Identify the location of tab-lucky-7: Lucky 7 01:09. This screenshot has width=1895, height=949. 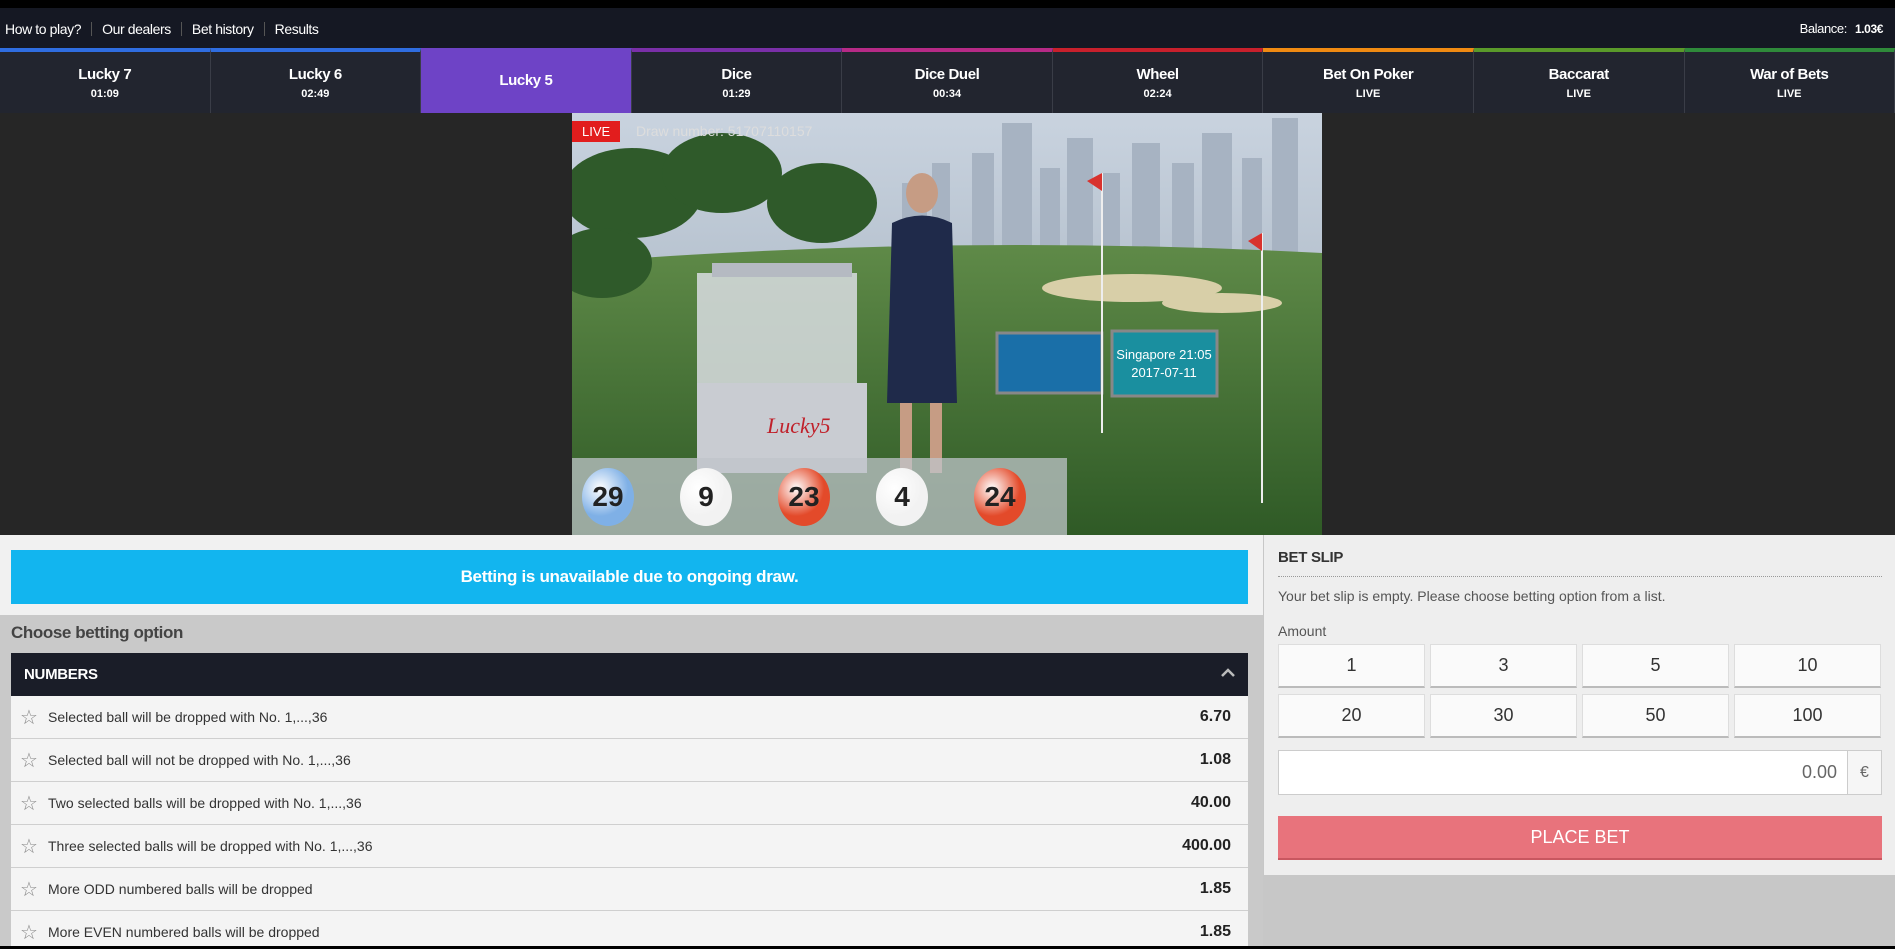
(105, 80).